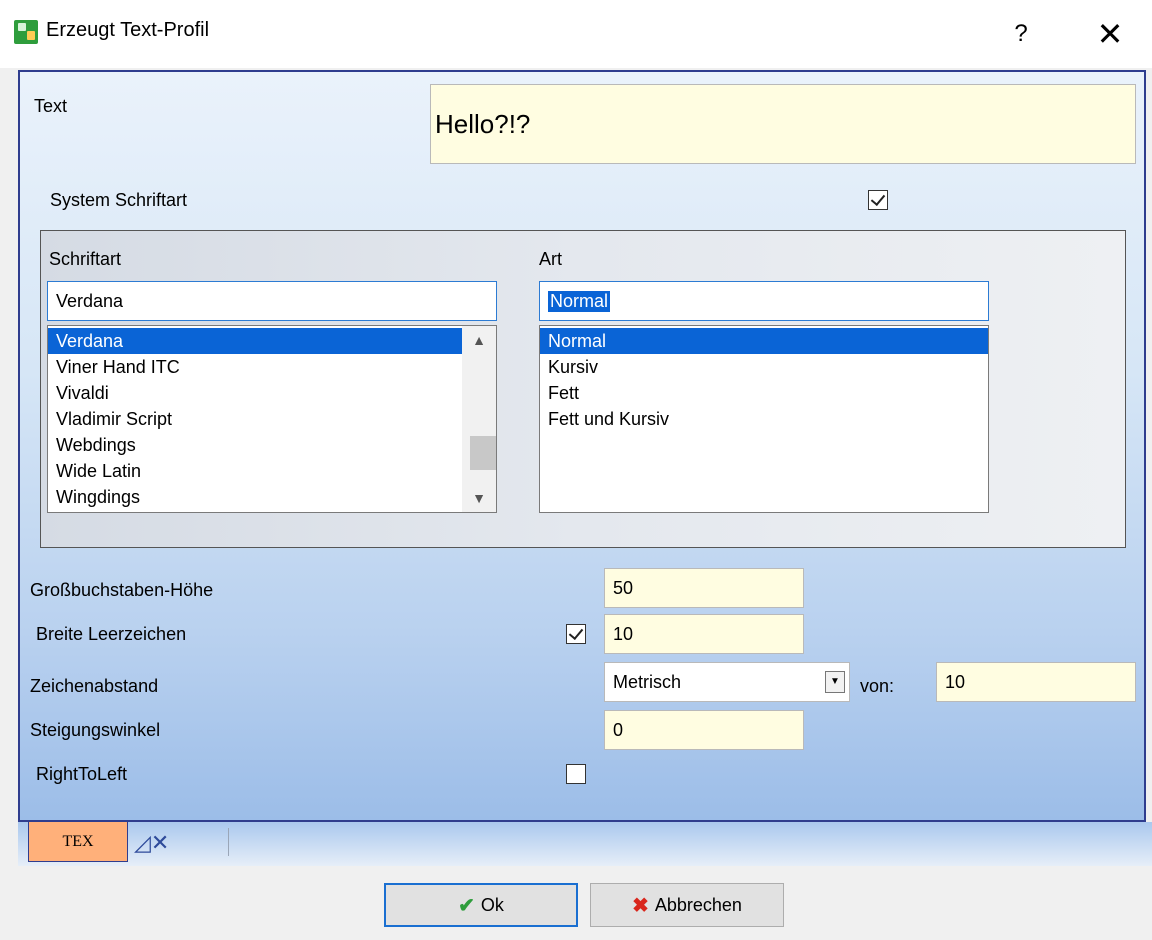 This screenshot has height=940, width=1152. I want to click on style-listbox: Normal Kursiv Fett Fett und Kursiv, so click(764, 419).